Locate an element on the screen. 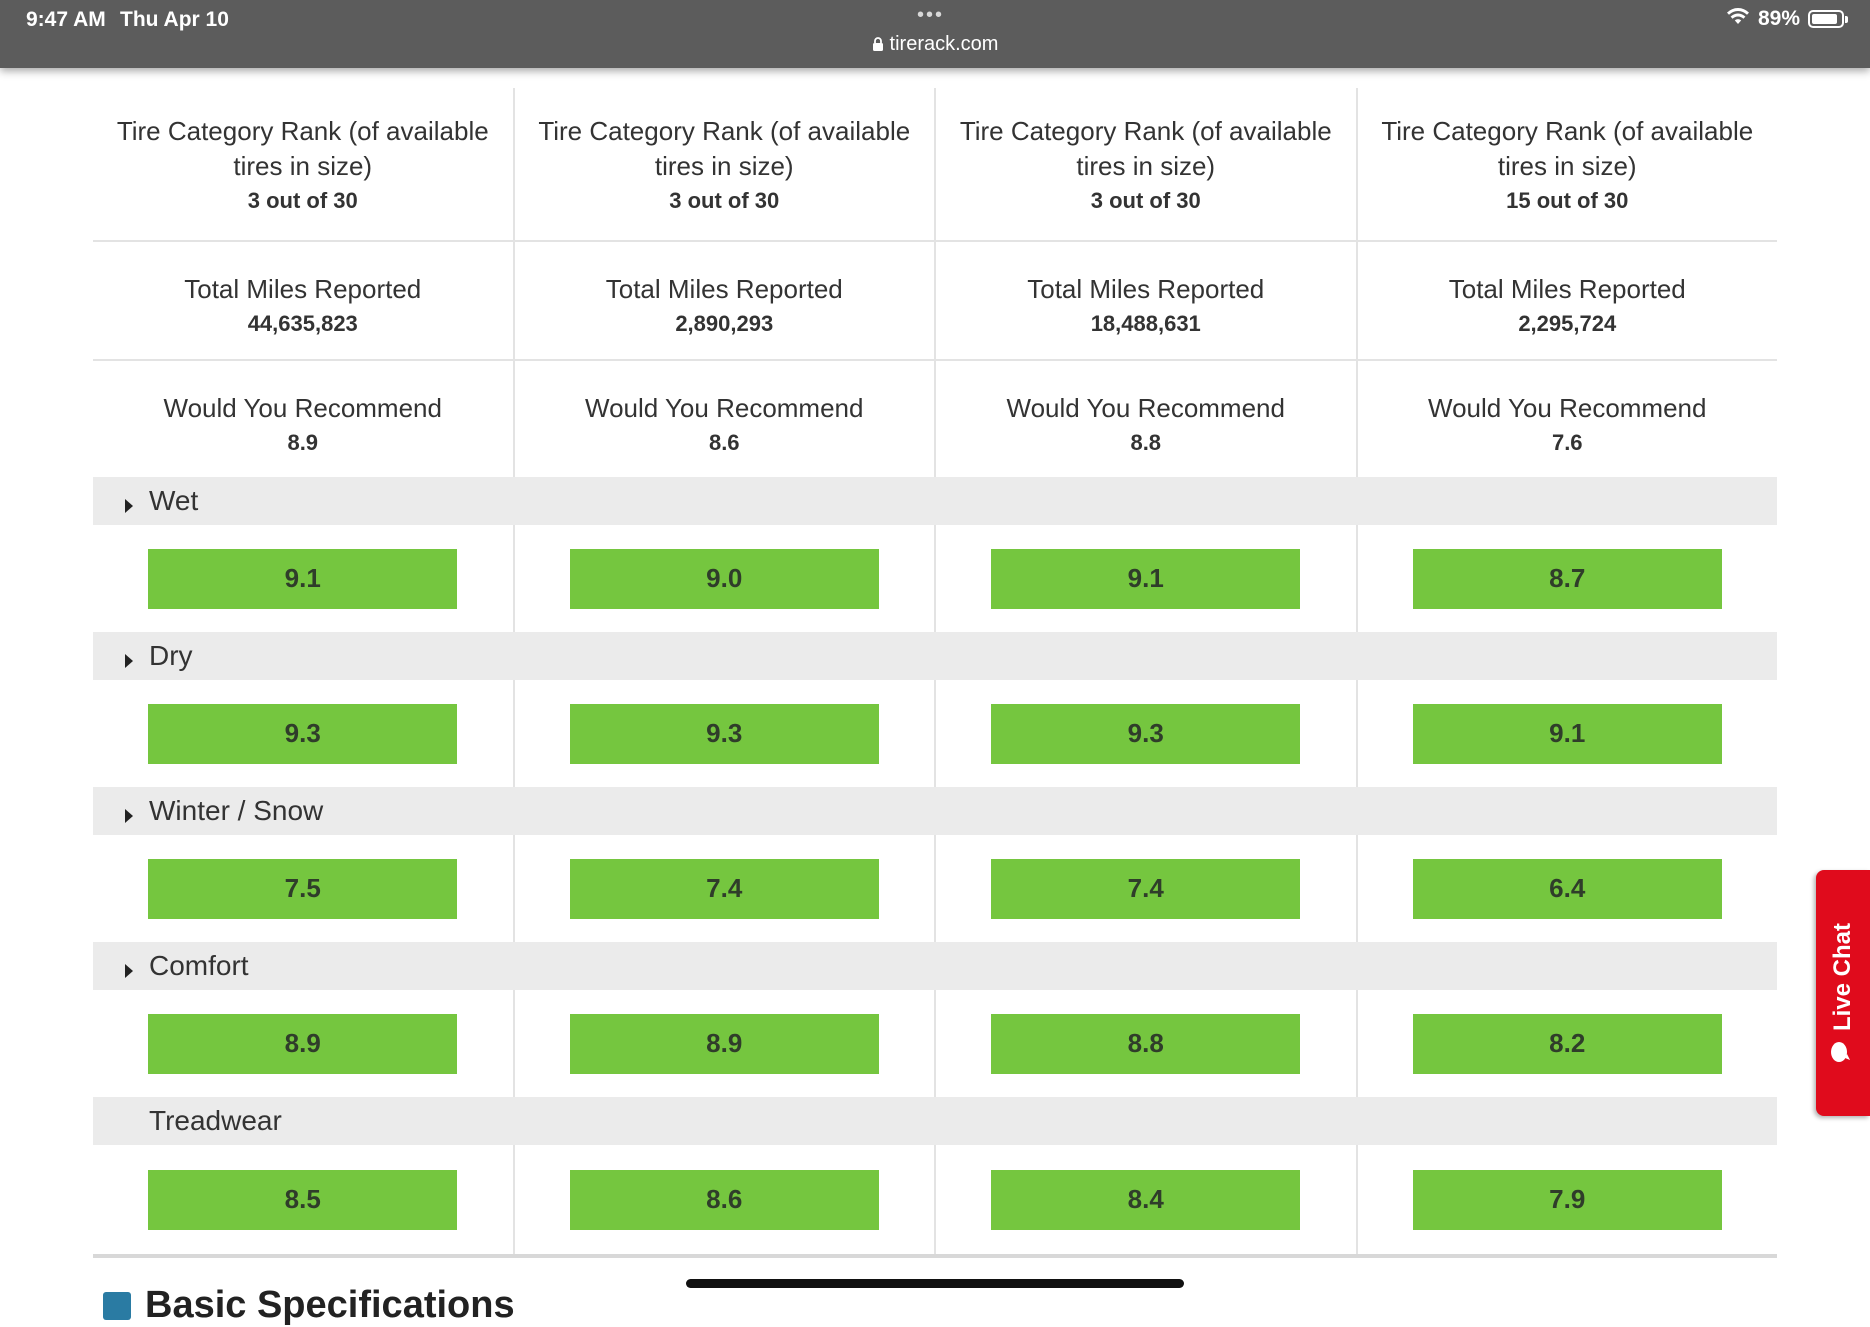 The width and height of the screenshot is (1870, 1327). score-bar: 8.8 is located at coordinates (1146, 1043).